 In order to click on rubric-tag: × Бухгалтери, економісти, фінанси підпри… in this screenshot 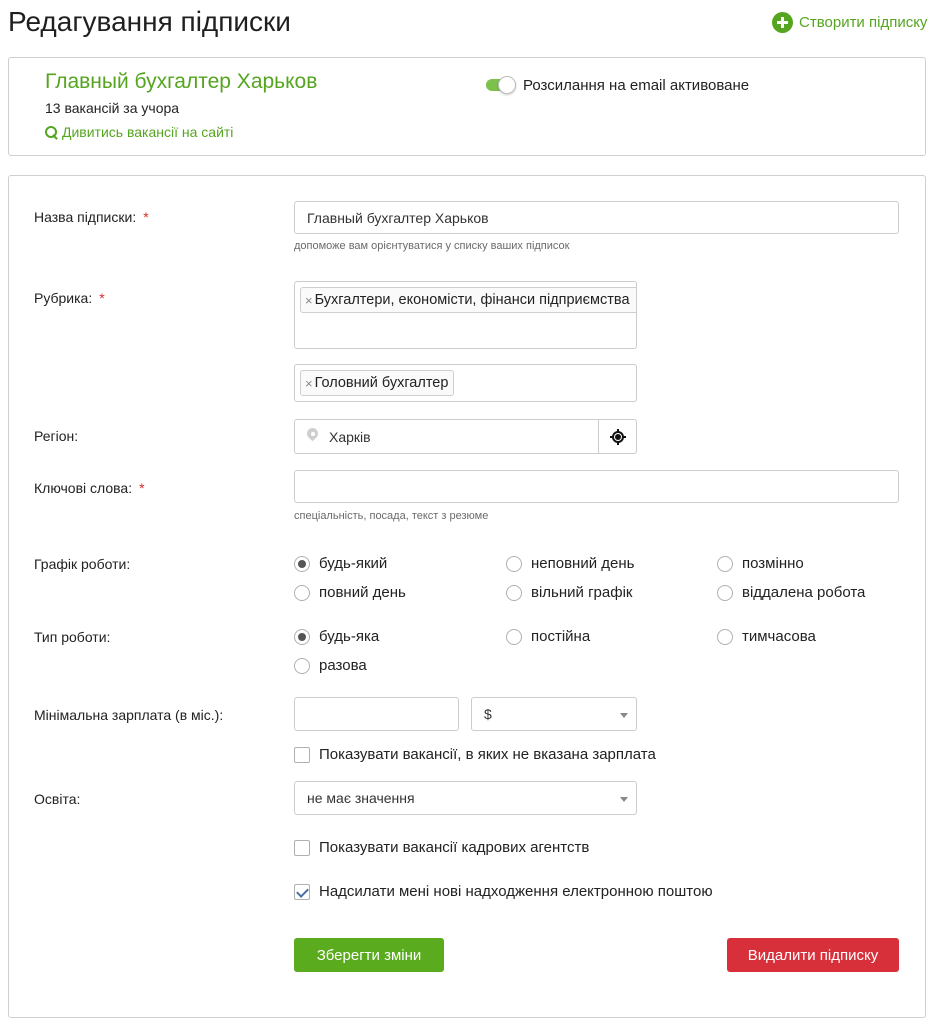, I will do `click(468, 300)`.